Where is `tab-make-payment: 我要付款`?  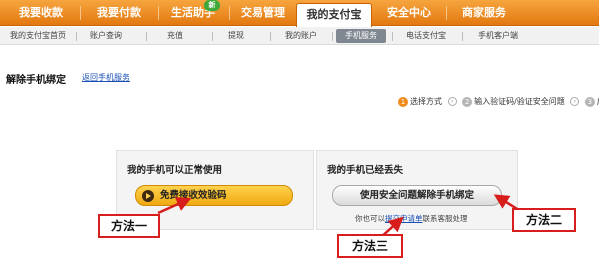
tab-make-payment: 我要付款 is located at coordinates (119, 13).